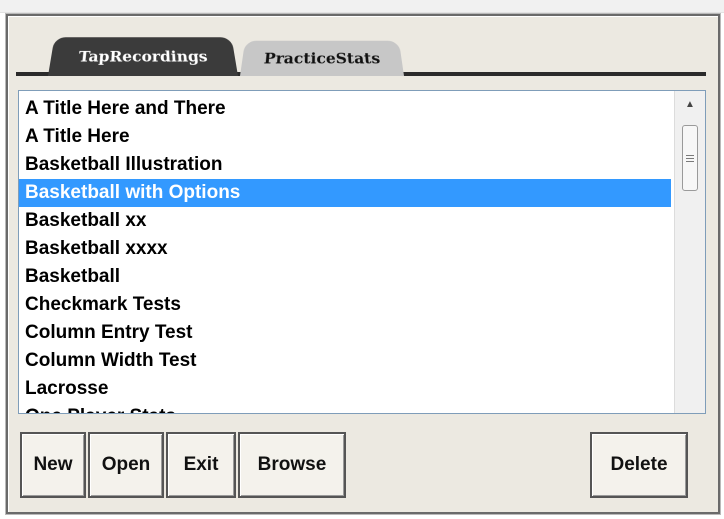 The height and width of the screenshot is (519, 724). Describe the element at coordinates (639, 465) in the screenshot. I see `delete-button: Delete` at that location.